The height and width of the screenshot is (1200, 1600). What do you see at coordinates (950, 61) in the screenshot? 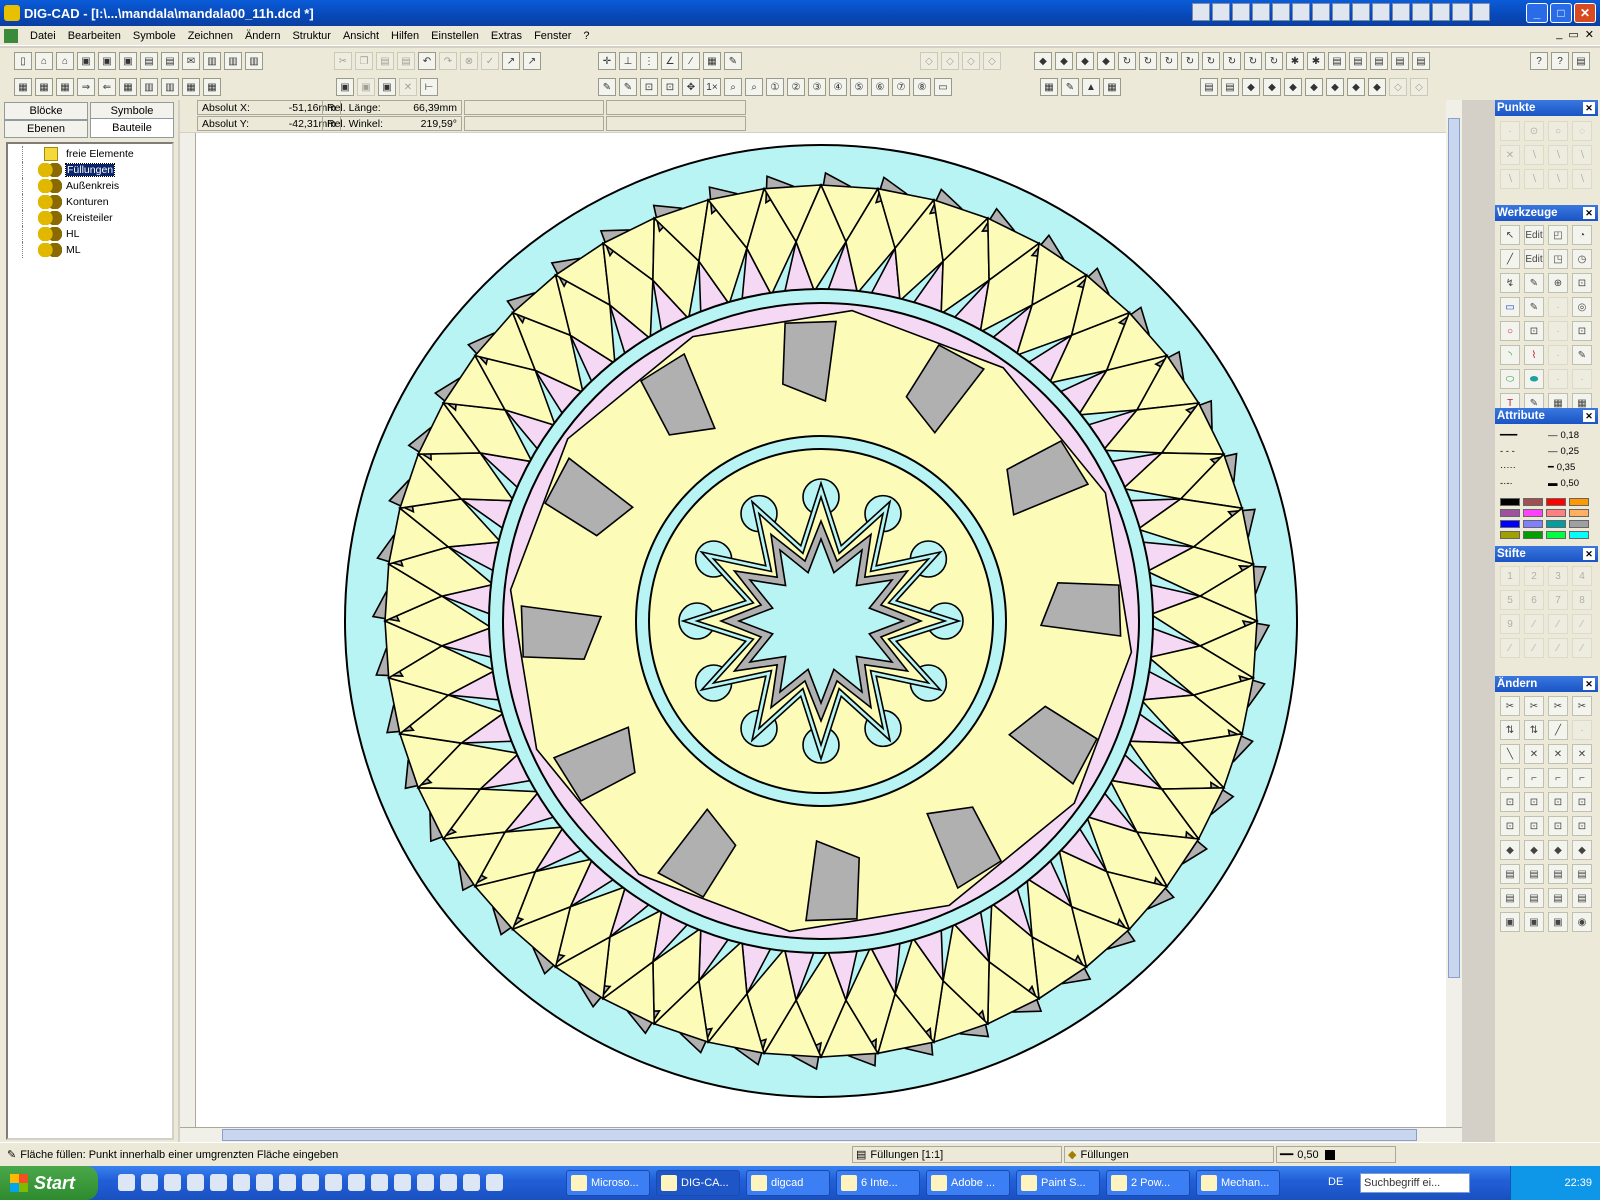
I see `dim-icon: ◇` at bounding box center [950, 61].